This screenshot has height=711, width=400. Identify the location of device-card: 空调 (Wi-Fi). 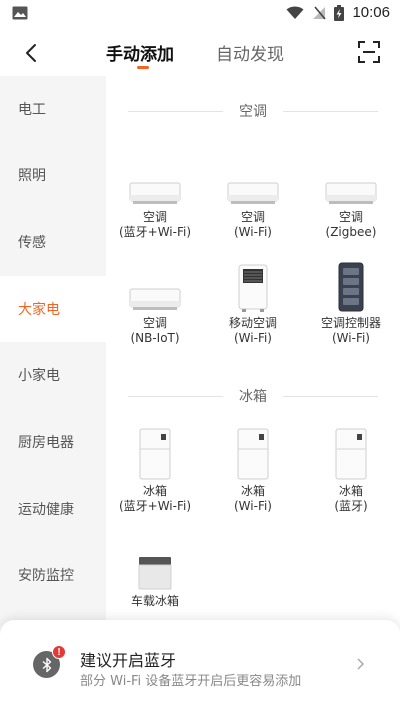
(253, 197).